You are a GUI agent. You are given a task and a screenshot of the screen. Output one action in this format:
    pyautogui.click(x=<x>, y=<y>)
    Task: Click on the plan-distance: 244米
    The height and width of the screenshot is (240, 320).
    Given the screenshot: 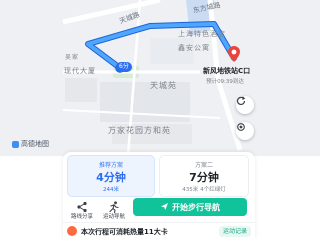 What is the action you would take?
    pyautogui.click(x=111, y=189)
    